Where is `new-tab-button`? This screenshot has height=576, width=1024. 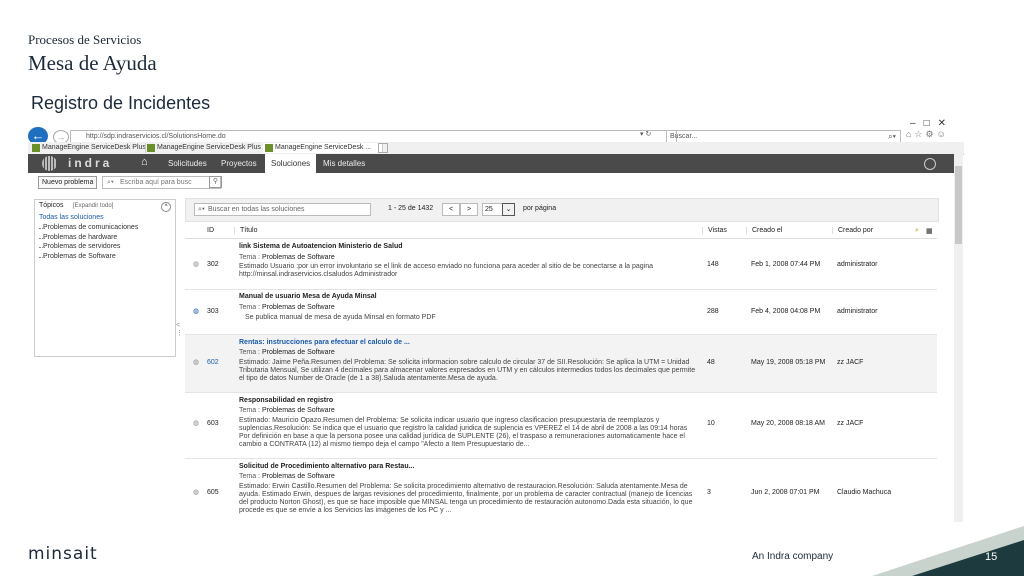 new-tab-button is located at coordinates (383, 148).